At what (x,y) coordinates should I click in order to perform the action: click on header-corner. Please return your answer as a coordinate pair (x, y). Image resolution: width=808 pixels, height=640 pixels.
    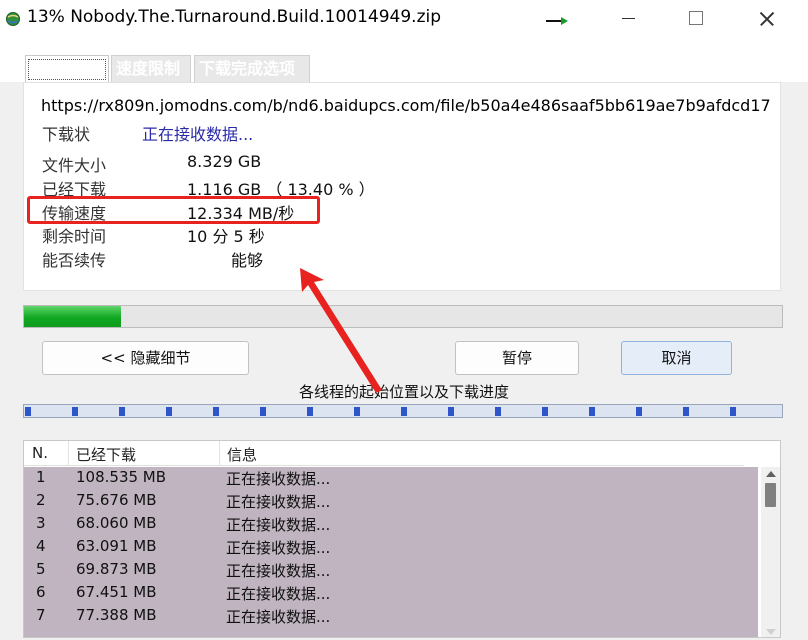
    Looking at the image, I should click on (762, 454).